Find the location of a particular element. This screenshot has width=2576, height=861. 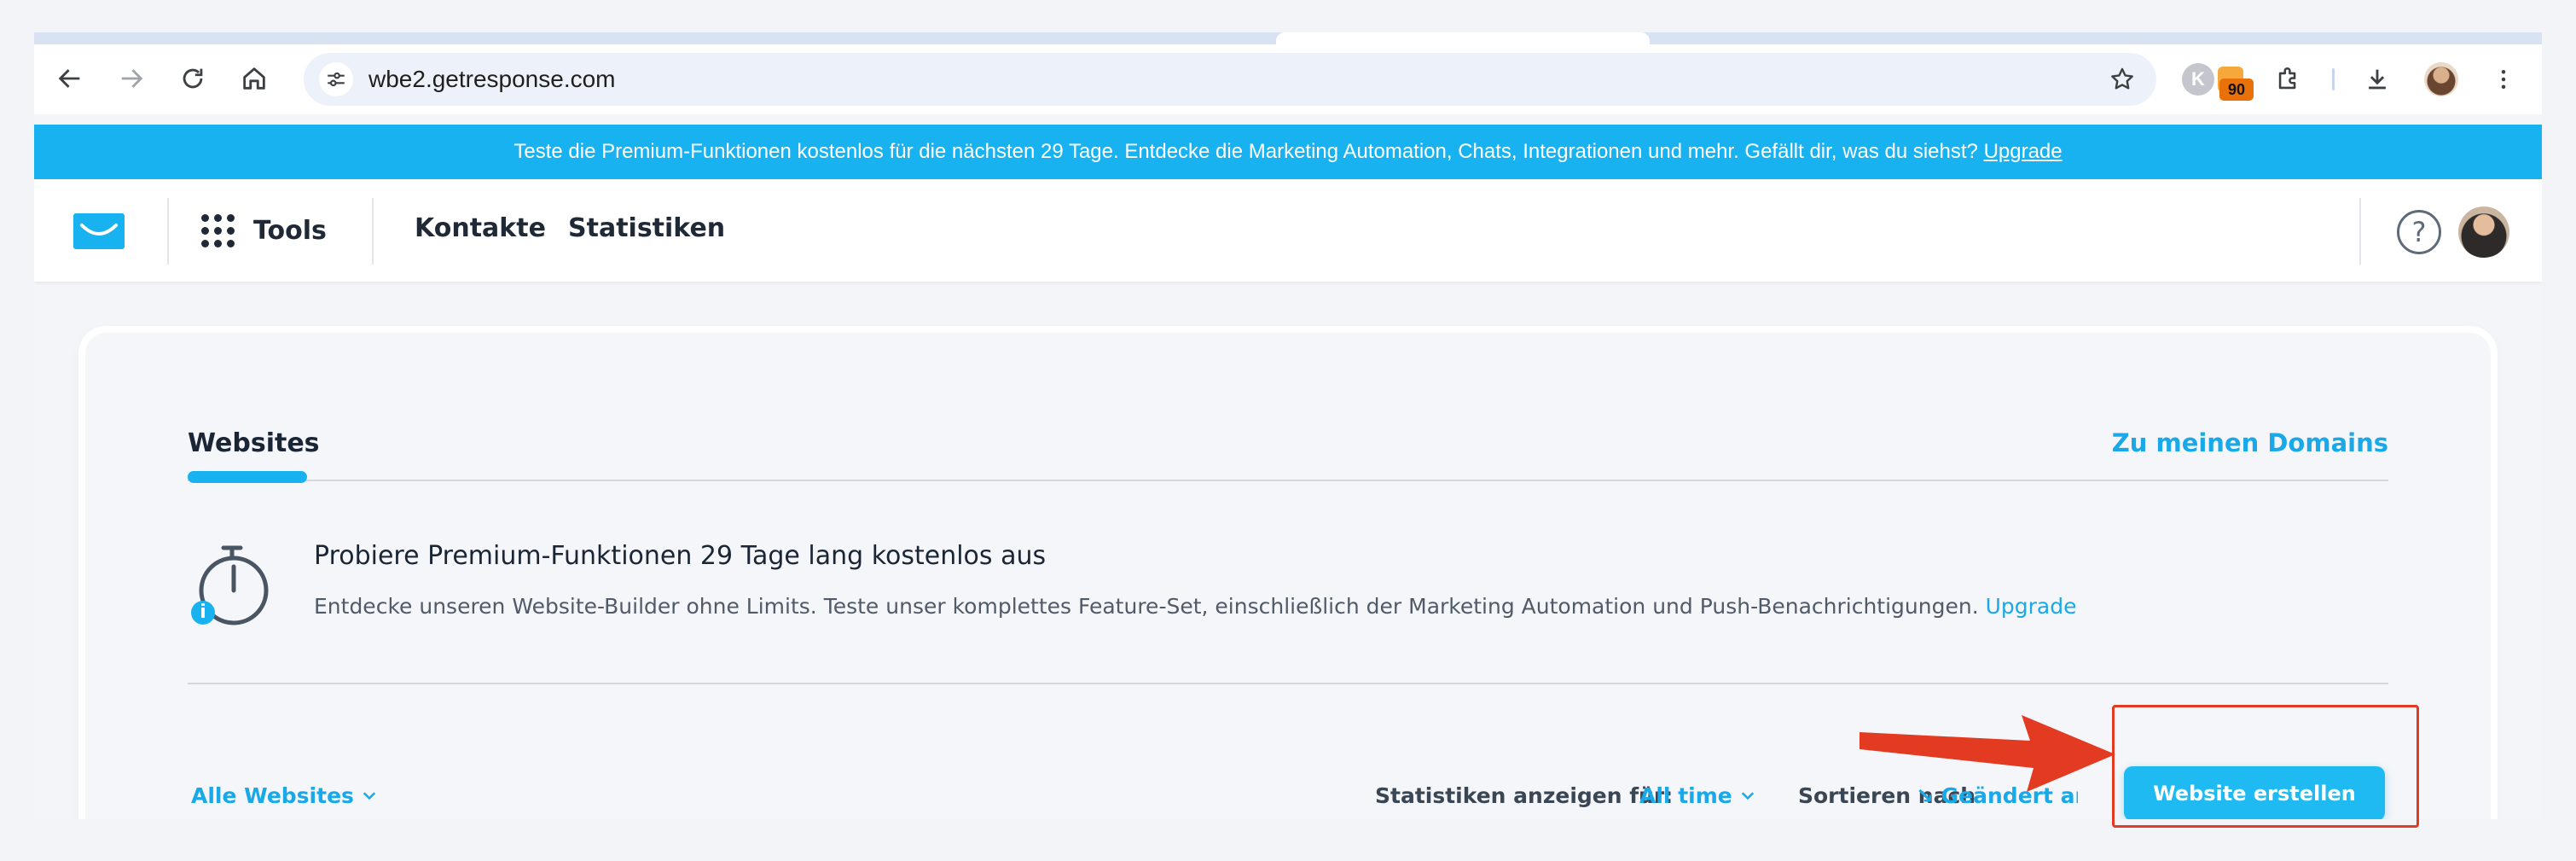

stats-period-dropdown: All time is located at coordinates (1697, 795).